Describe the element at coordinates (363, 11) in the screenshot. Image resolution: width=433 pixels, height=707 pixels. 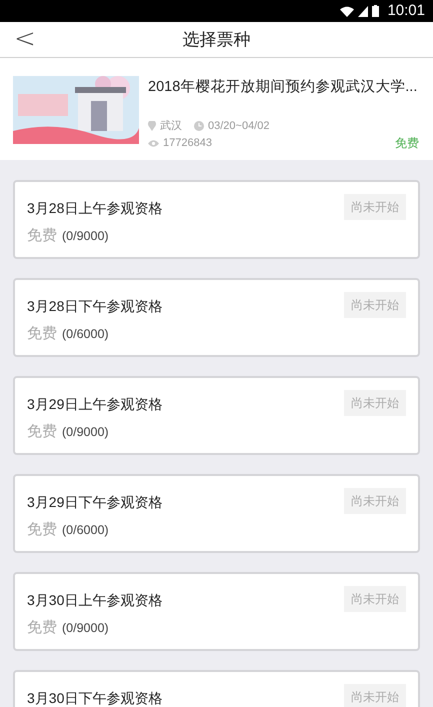
I see `signal-icon` at that location.